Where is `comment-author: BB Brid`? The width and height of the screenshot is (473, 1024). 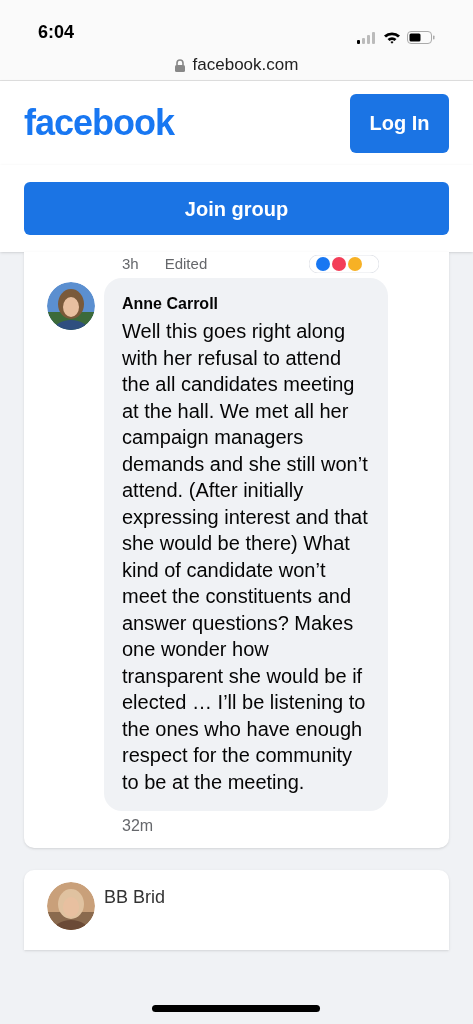
comment-author: BB Brid is located at coordinates (135, 916).